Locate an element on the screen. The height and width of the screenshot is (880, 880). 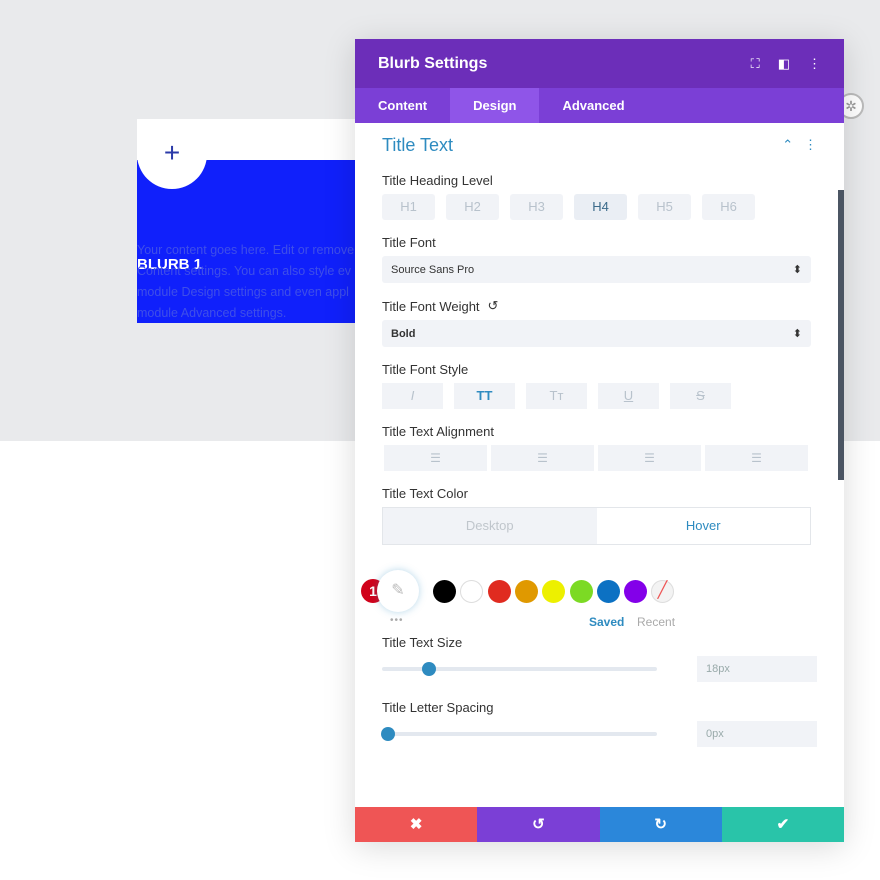
redo-button: ↻ is located at coordinates (660, 824).